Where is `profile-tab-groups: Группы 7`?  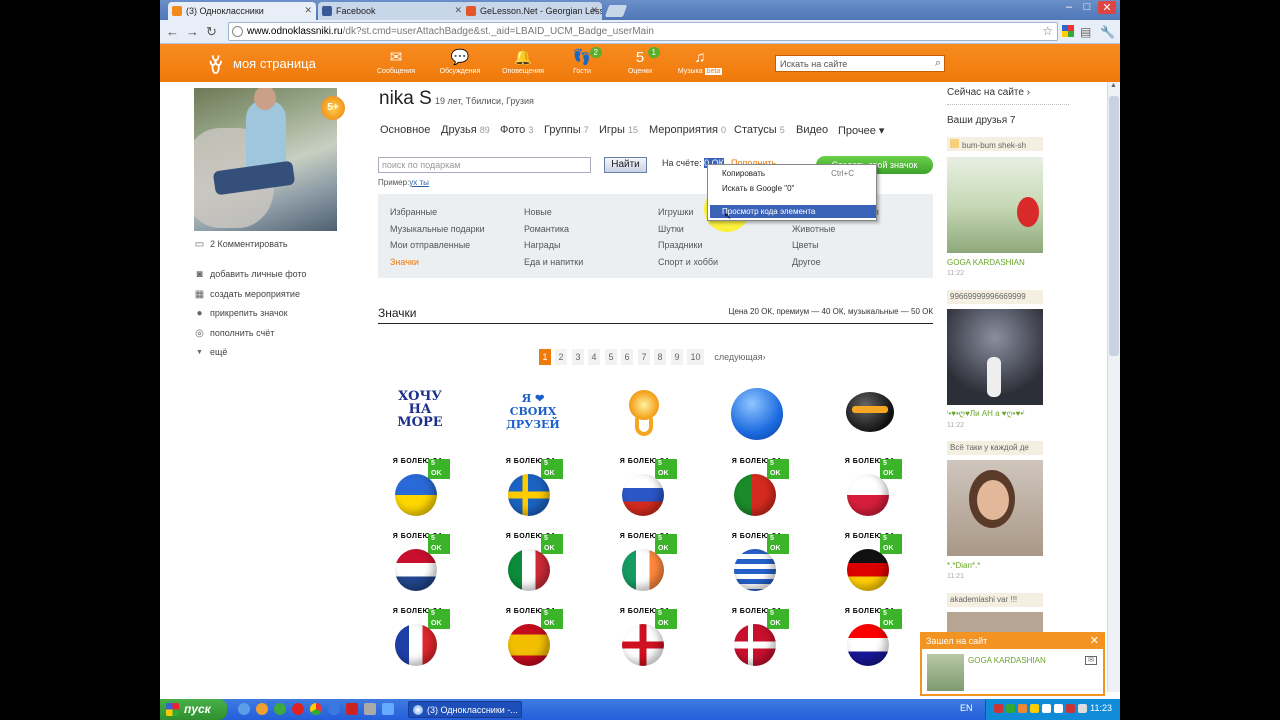 profile-tab-groups: Группы 7 is located at coordinates (566, 130).